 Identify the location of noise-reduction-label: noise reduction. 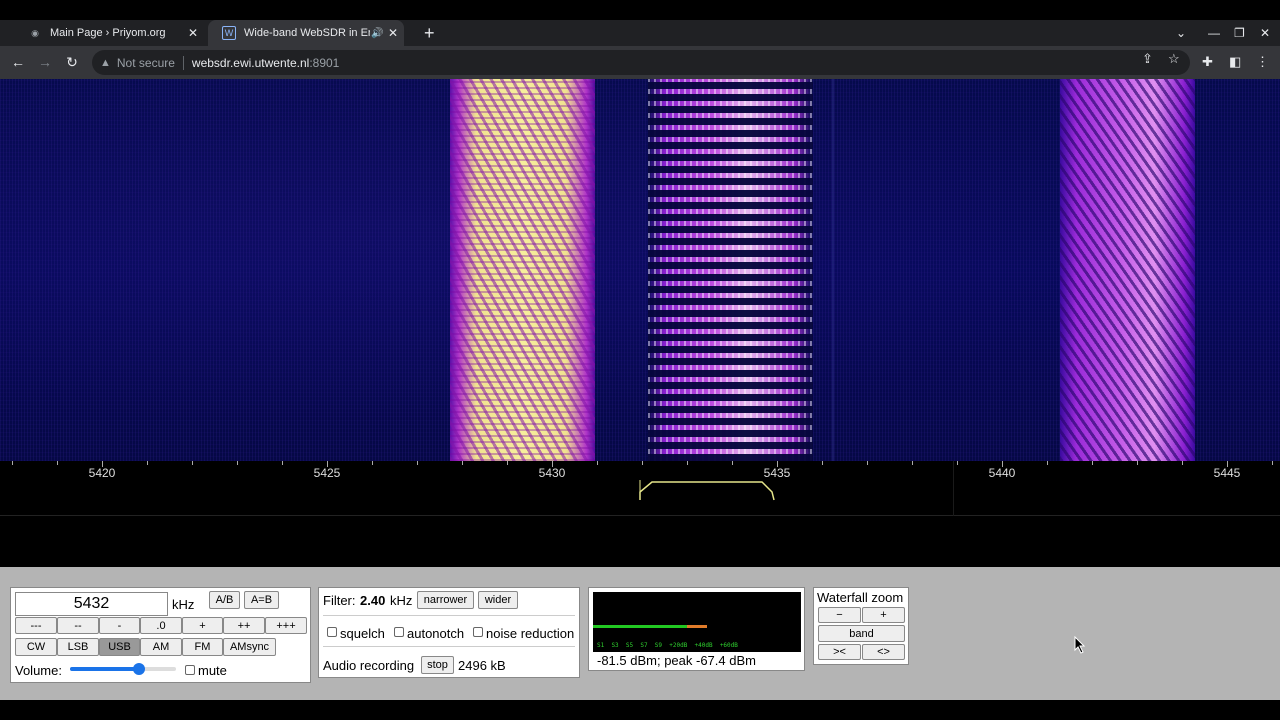
(530, 633).